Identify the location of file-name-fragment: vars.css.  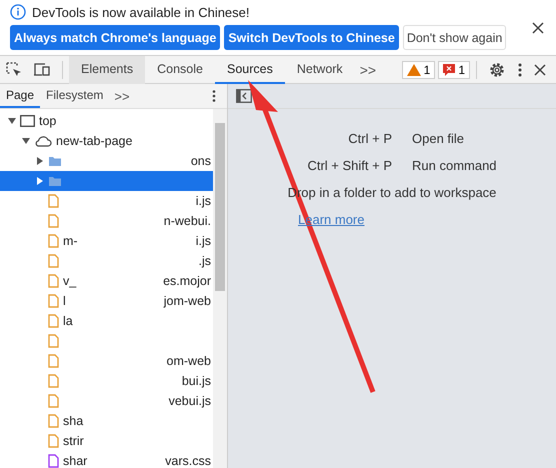
(188, 461).